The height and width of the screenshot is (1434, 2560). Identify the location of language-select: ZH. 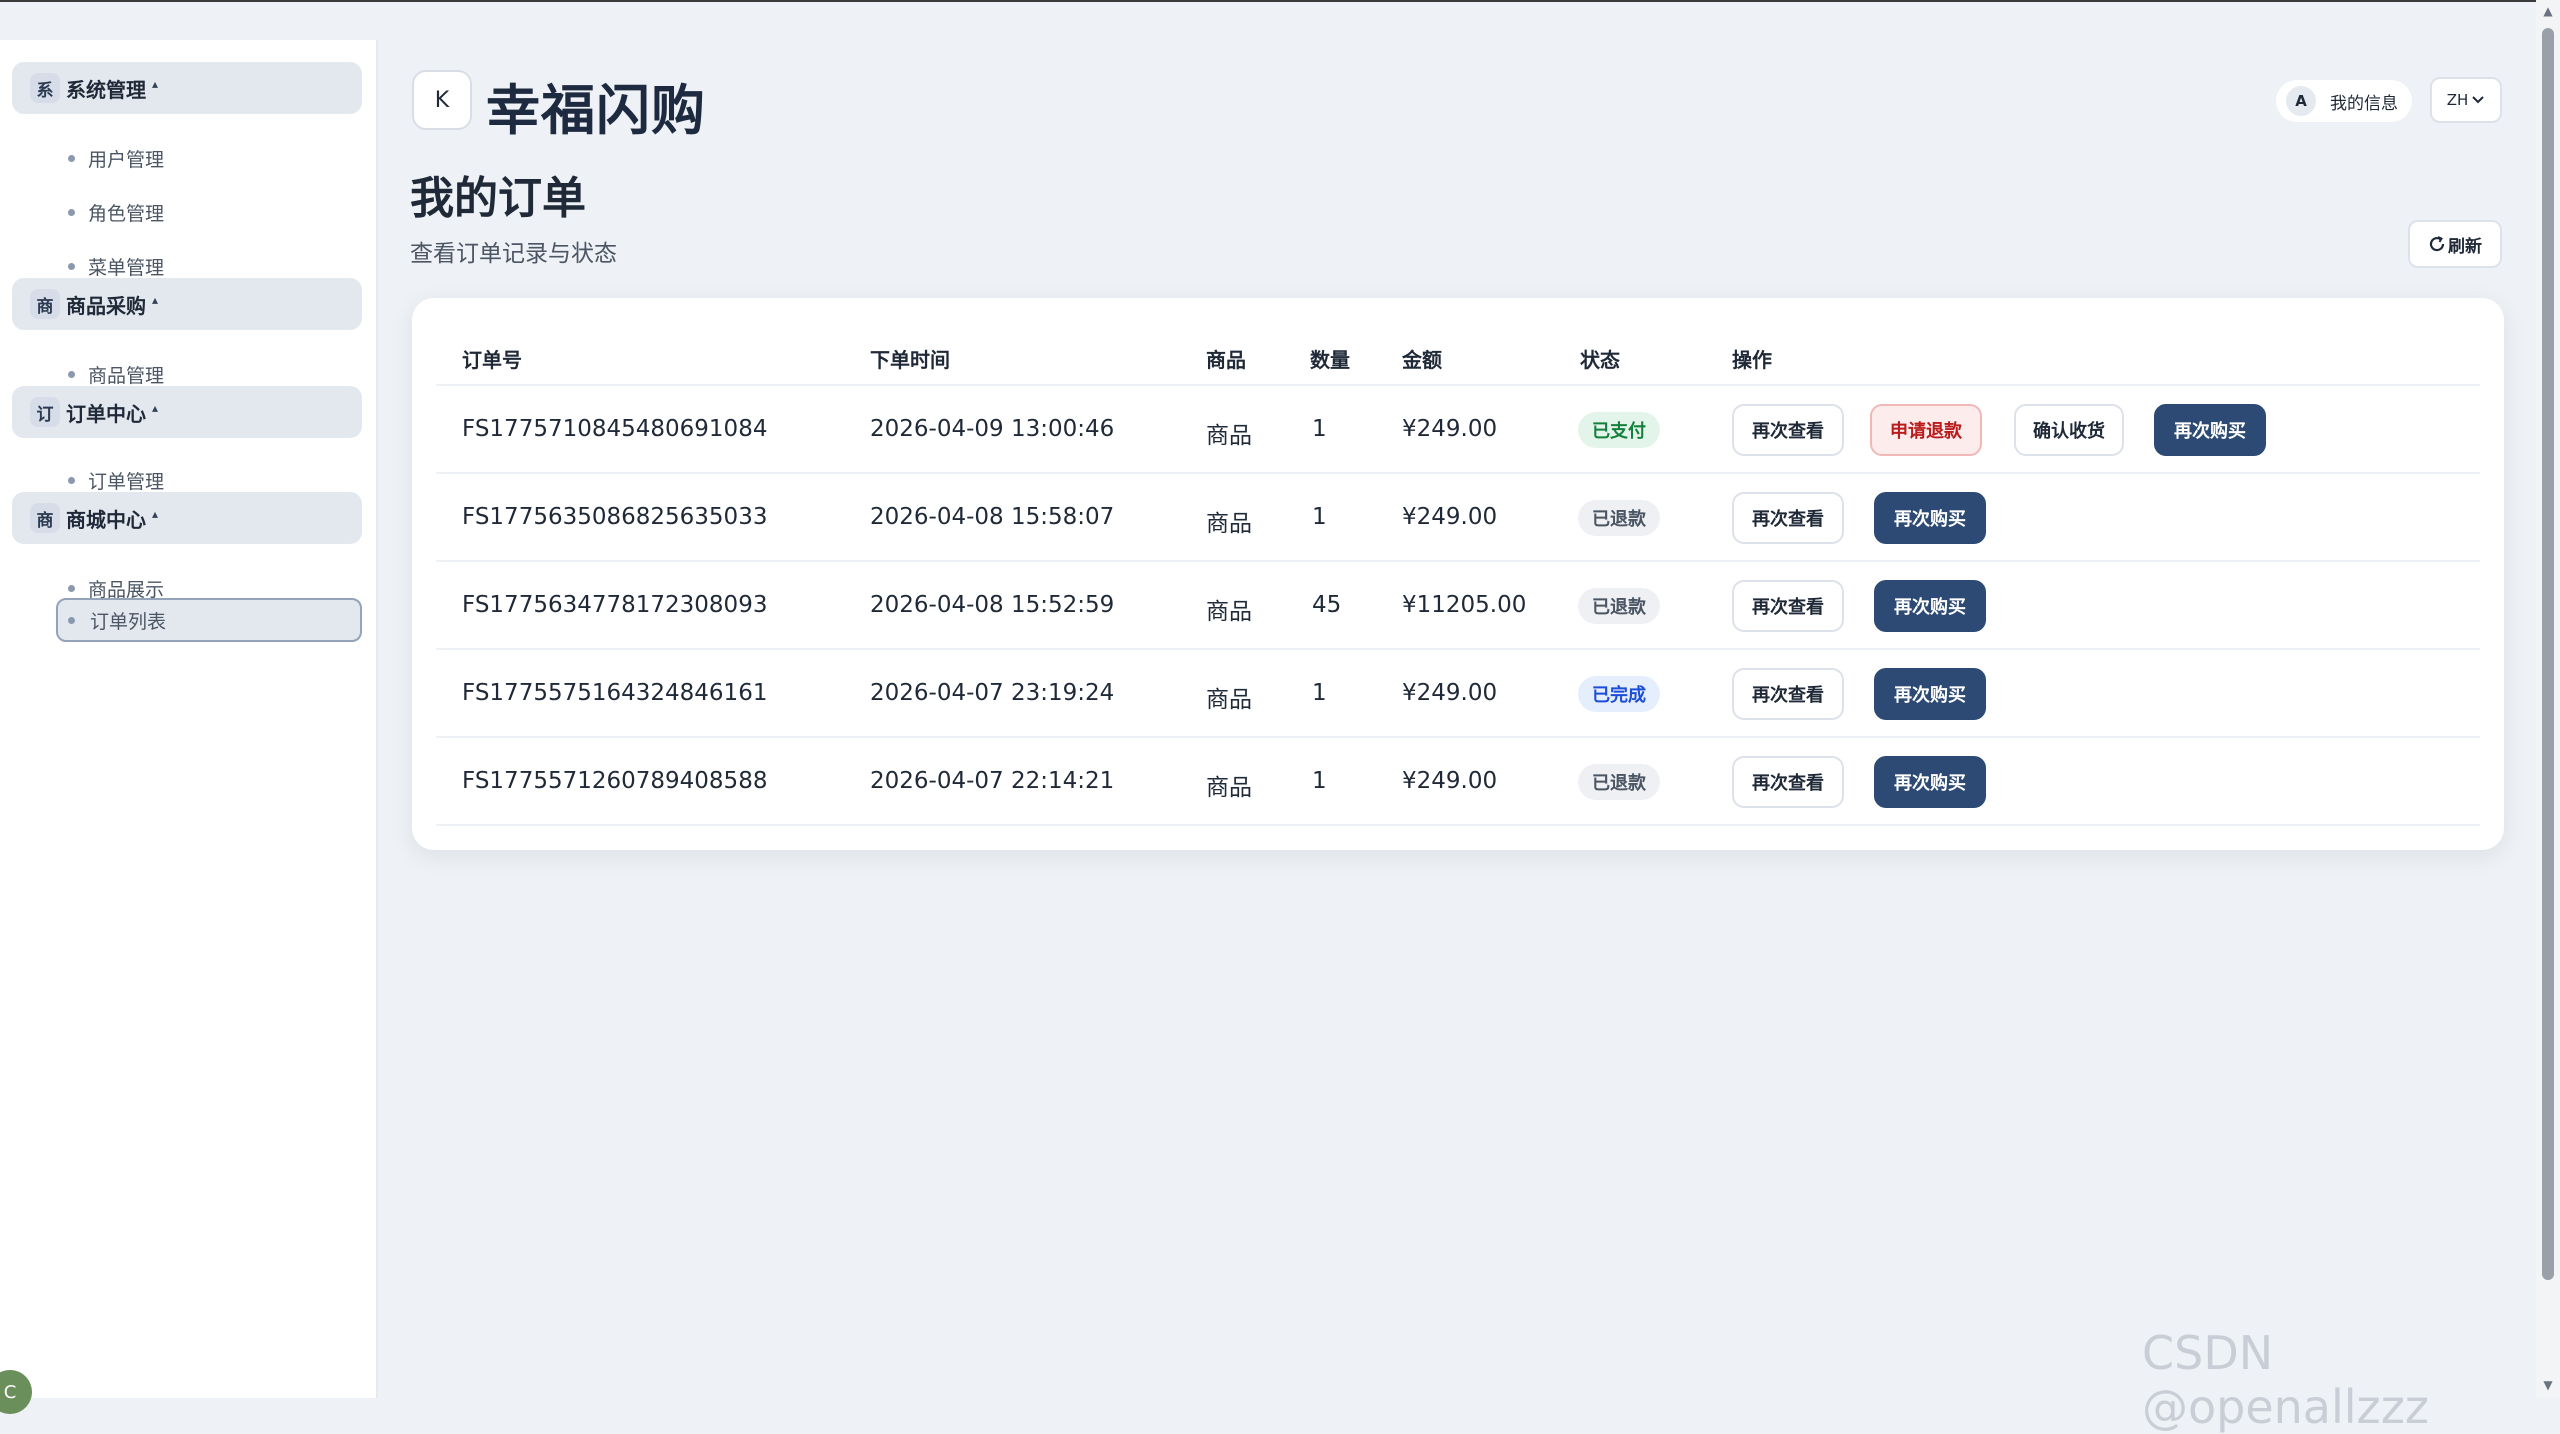
(2466, 100).